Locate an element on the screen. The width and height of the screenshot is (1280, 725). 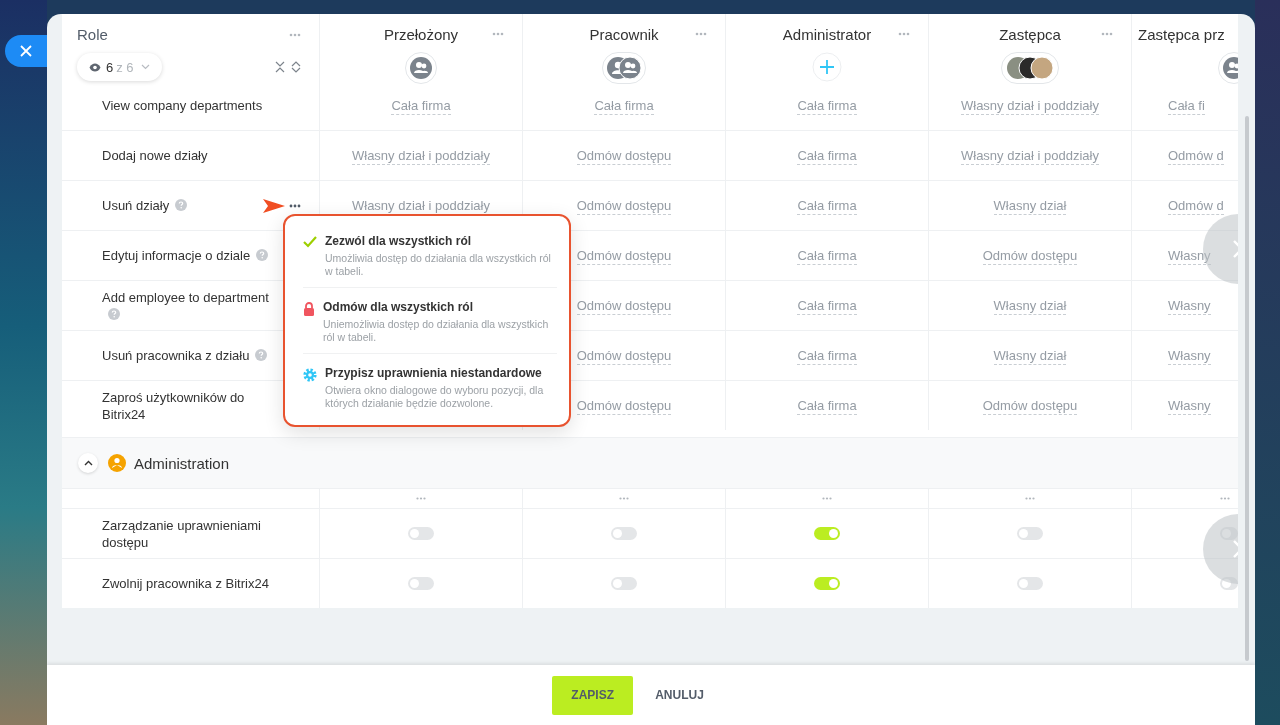
permission-label: Add employee to department is located at coordinates (188, 305).